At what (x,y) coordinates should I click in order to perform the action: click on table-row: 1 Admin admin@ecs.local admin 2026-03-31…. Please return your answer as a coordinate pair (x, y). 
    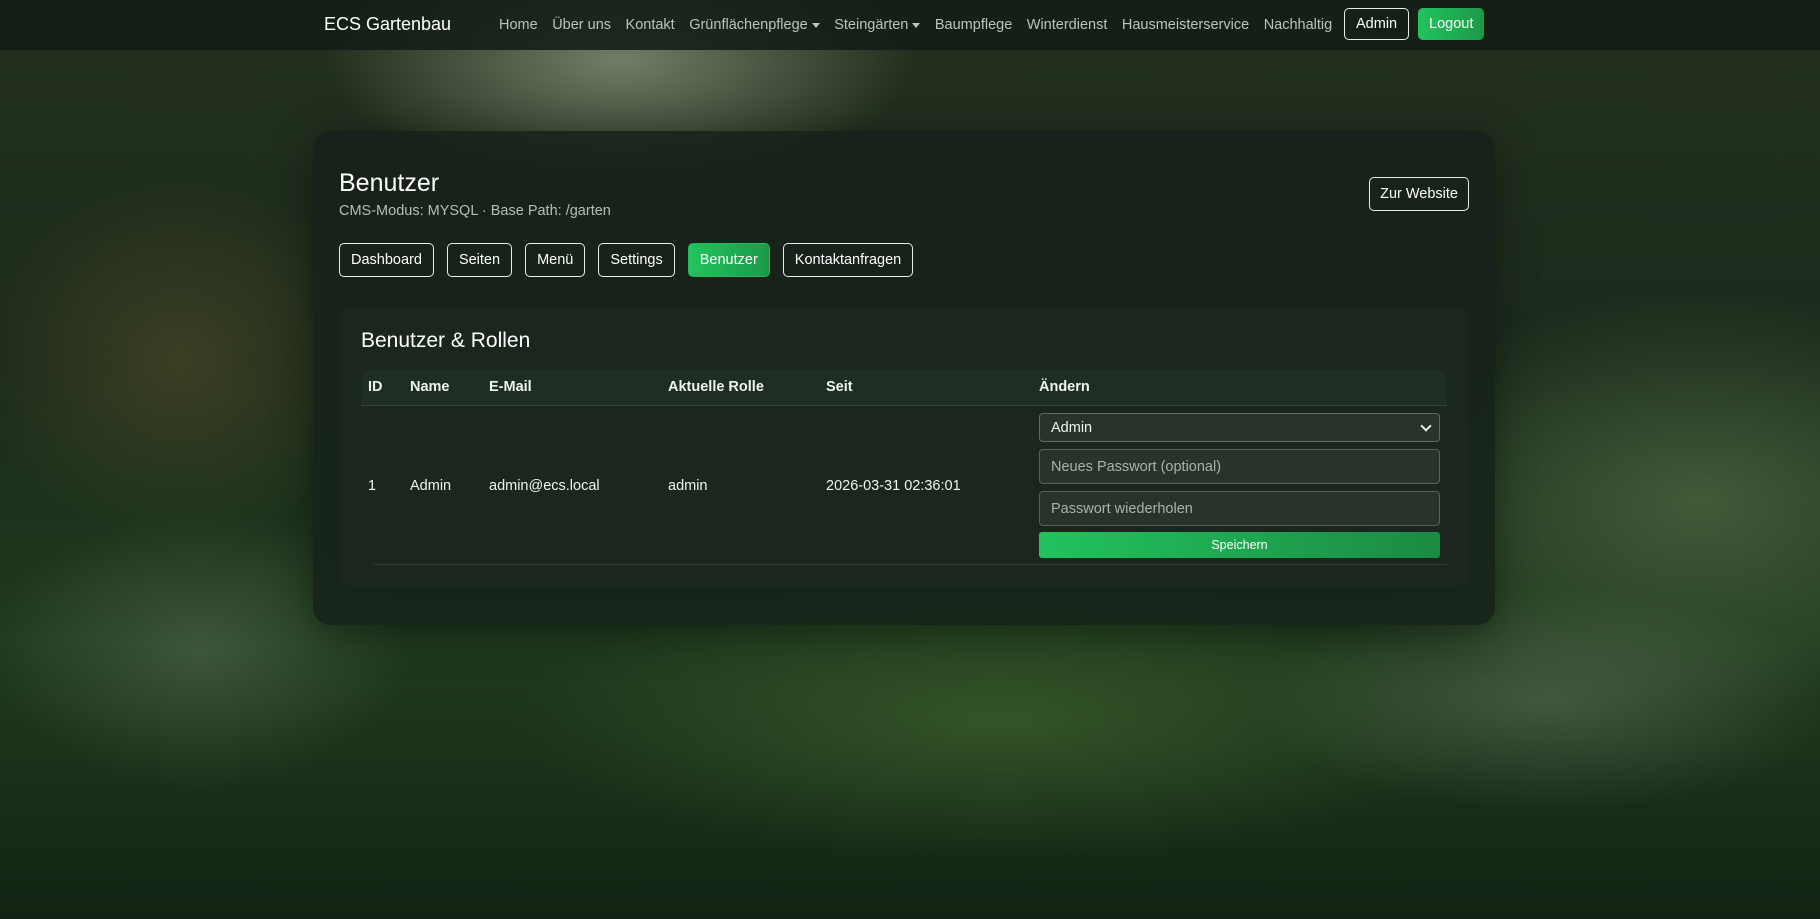
    Looking at the image, I should click on (904, 486).